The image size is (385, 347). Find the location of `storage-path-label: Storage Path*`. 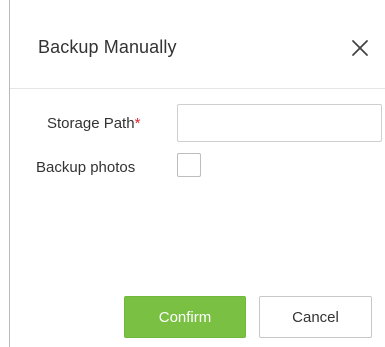

storage-path-label: Storage Path* is located at coordinates (93, 123).